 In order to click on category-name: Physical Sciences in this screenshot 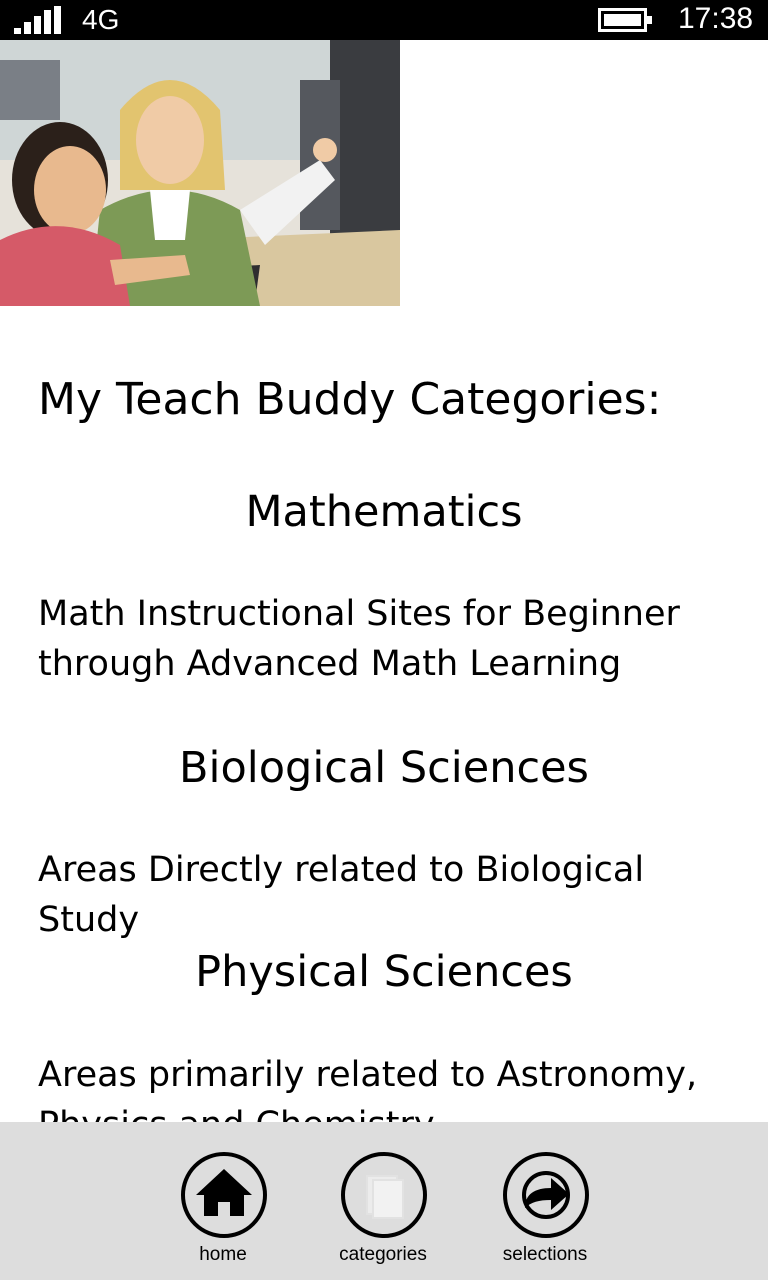, I will do `click(384, 972)`.